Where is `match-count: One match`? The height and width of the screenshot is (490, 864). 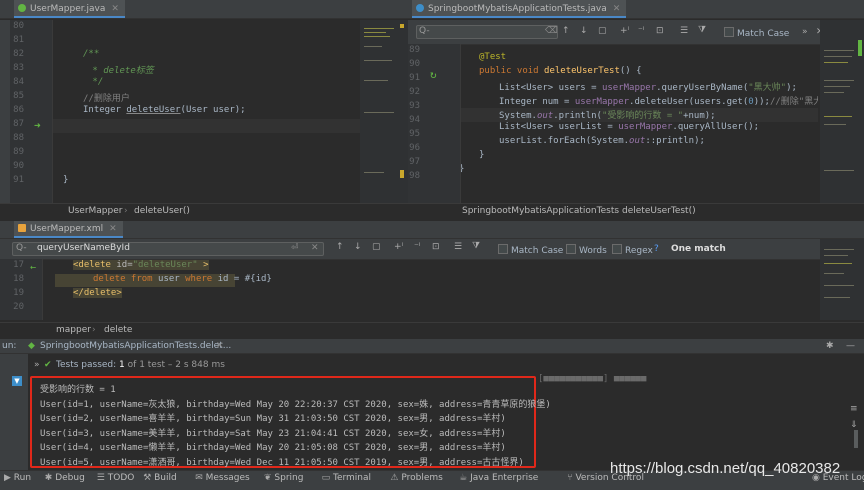 match-count: One match is located at coordinates (698, 249).